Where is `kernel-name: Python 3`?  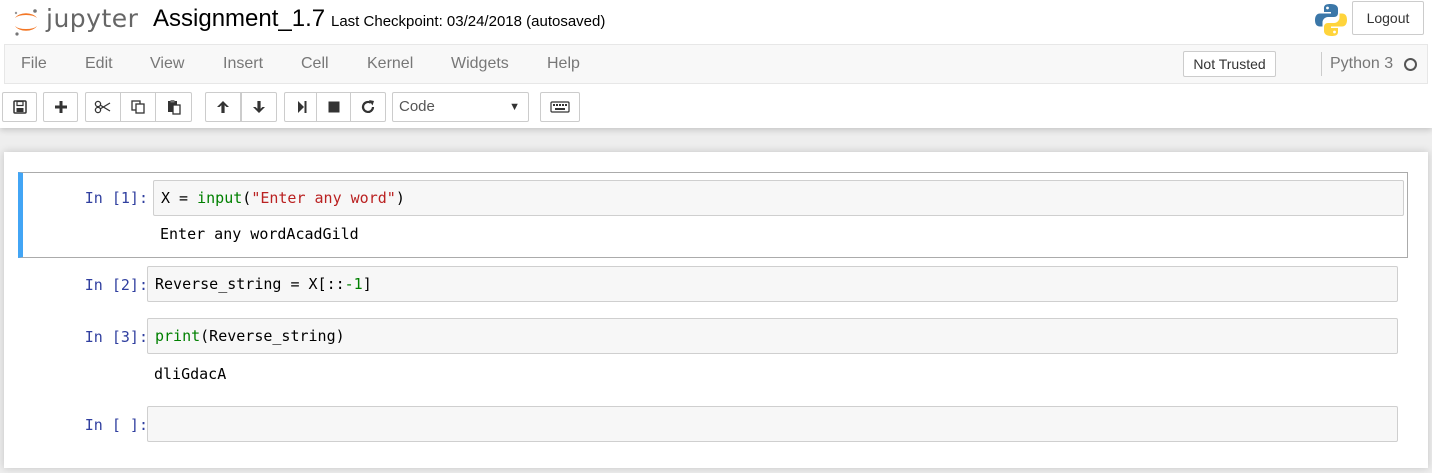
kernel-name: Python 3 is located at coordinates (1362, 63).